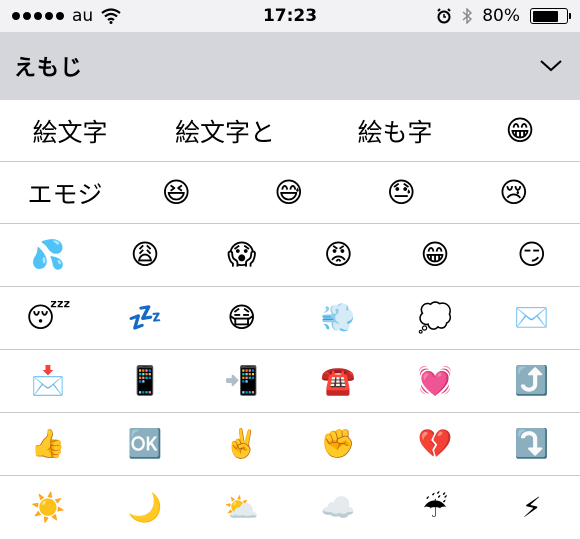 This screenshot has height=539, width=580. What do you see at coordinates (241, 381) in the screenshot?
I see `candidate-emoji: 📲` at bounding box center [241, 381].